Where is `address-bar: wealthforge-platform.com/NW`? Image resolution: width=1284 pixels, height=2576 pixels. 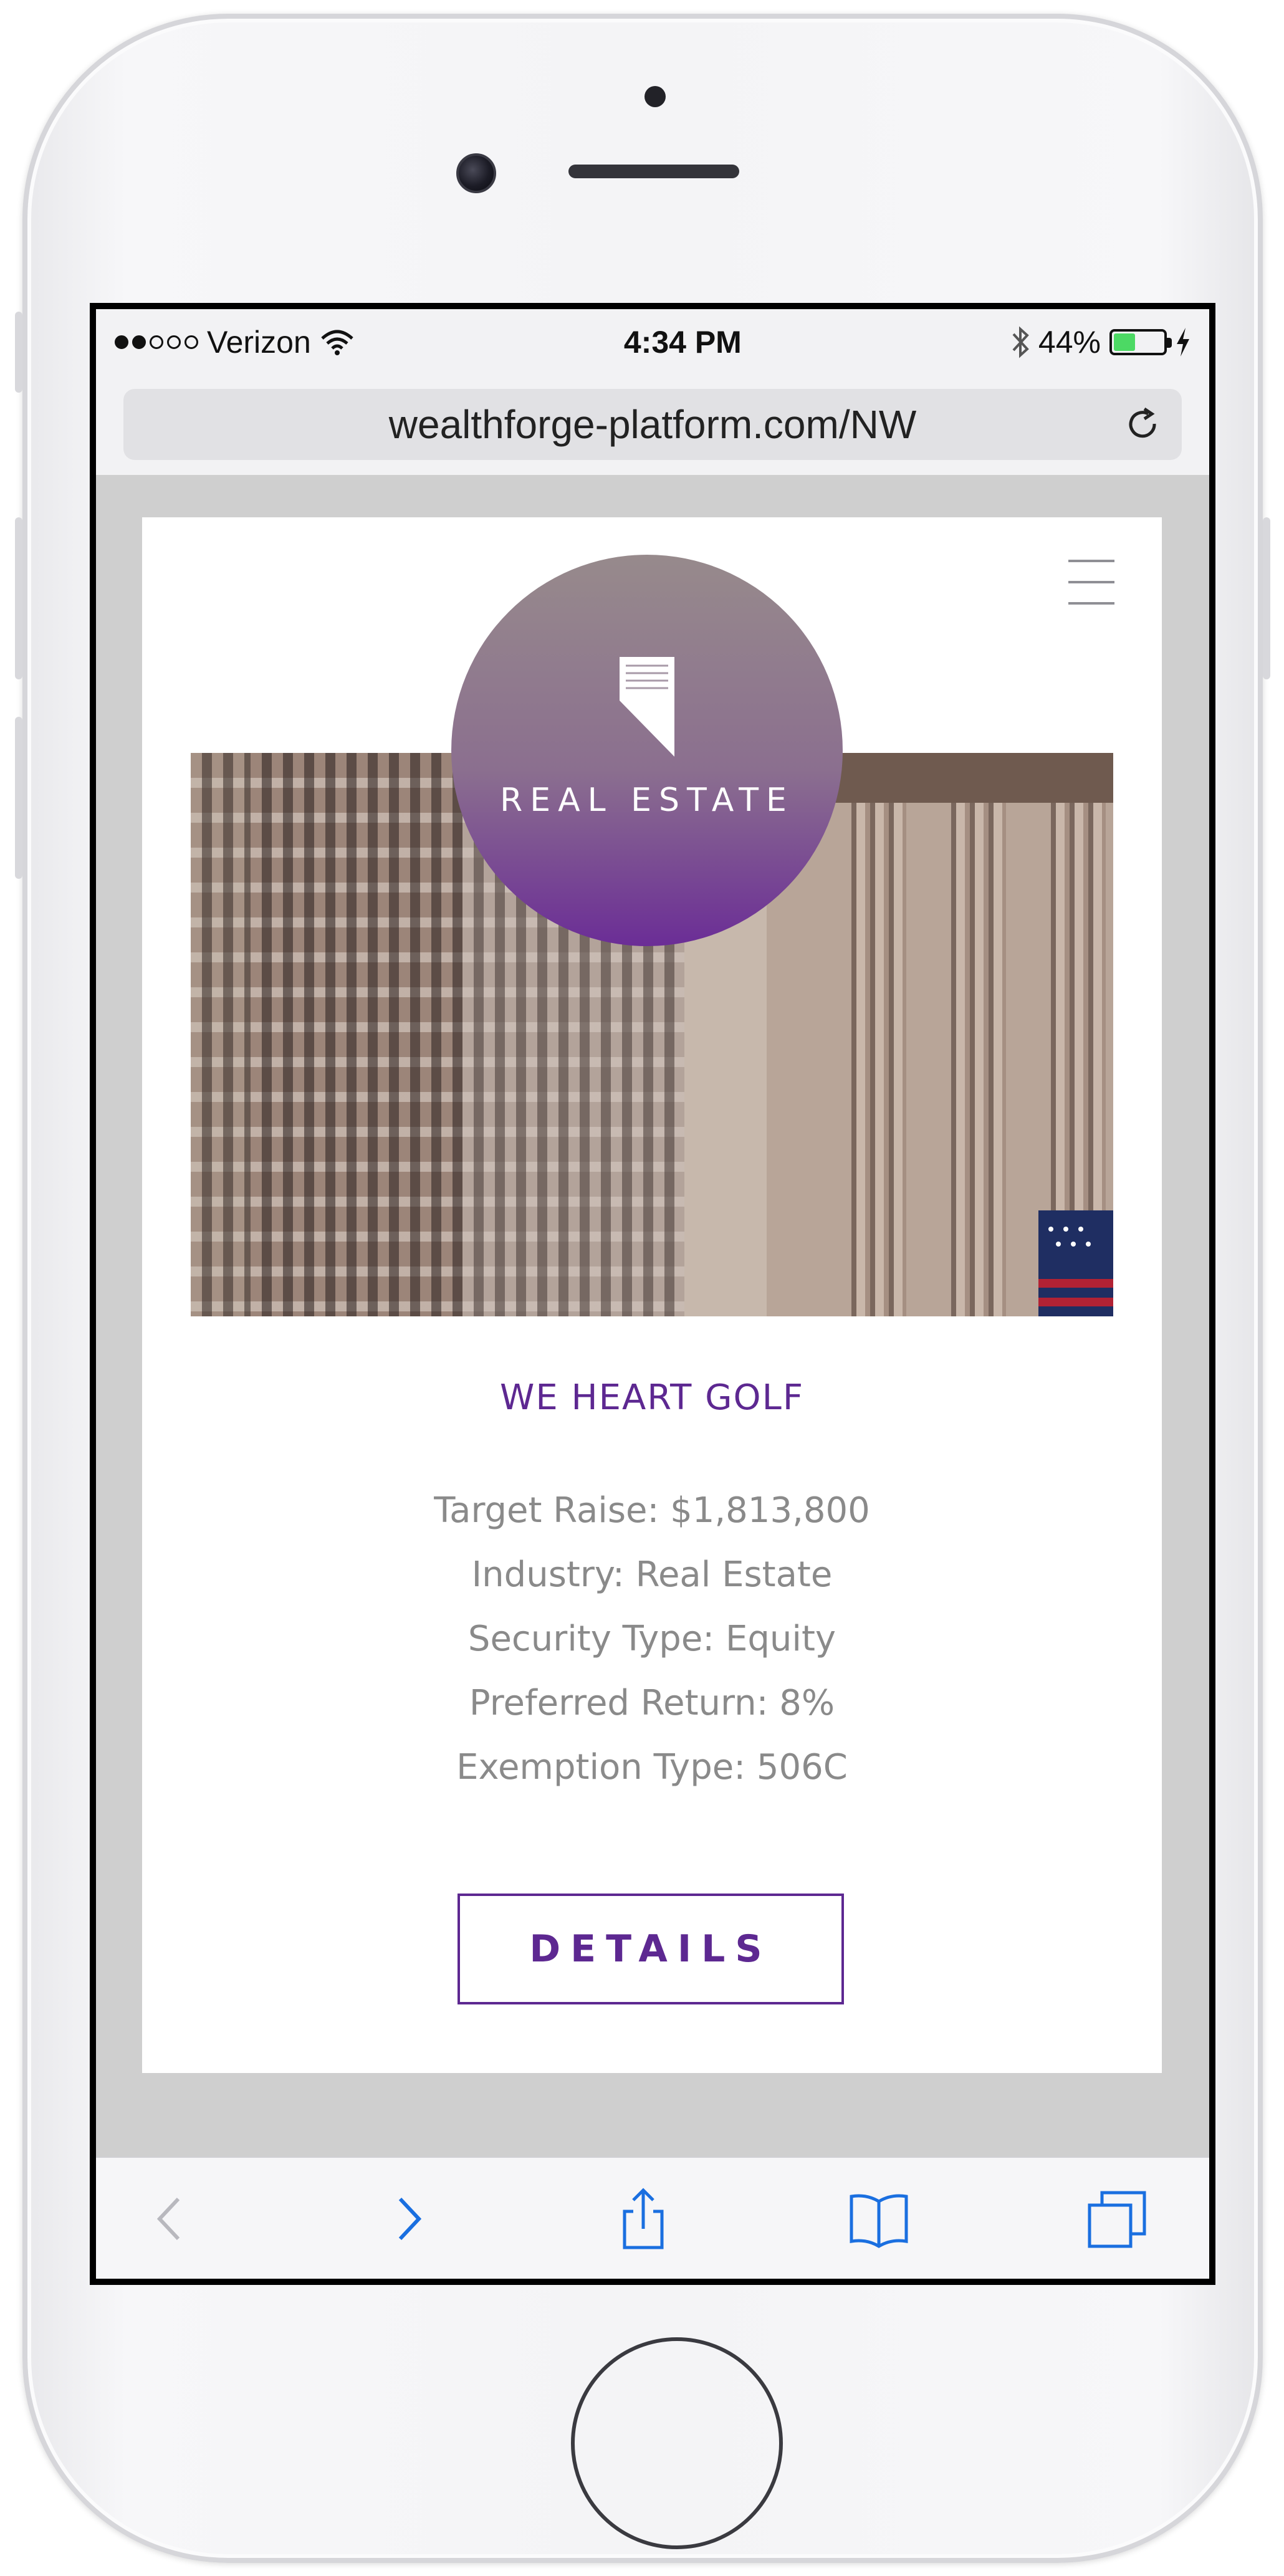 address-bar: wealthforge-platform.com/NW is located at coordinates (653, 424).